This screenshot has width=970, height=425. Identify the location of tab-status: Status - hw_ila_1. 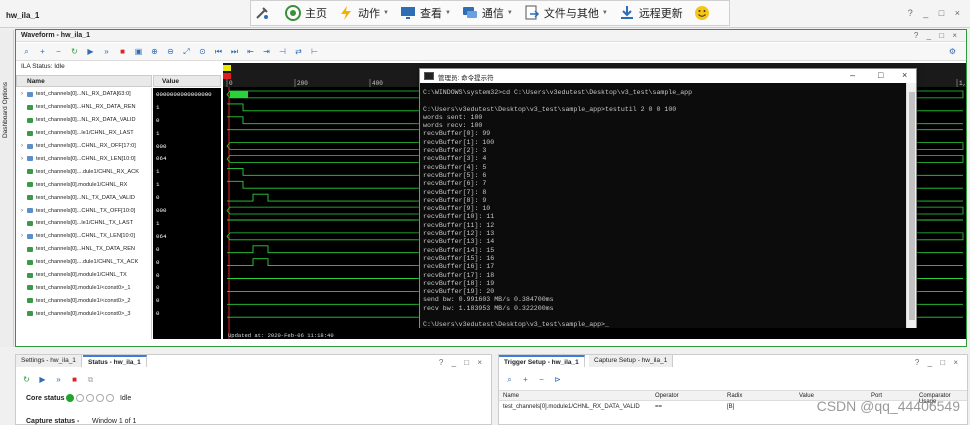
(115, 361).